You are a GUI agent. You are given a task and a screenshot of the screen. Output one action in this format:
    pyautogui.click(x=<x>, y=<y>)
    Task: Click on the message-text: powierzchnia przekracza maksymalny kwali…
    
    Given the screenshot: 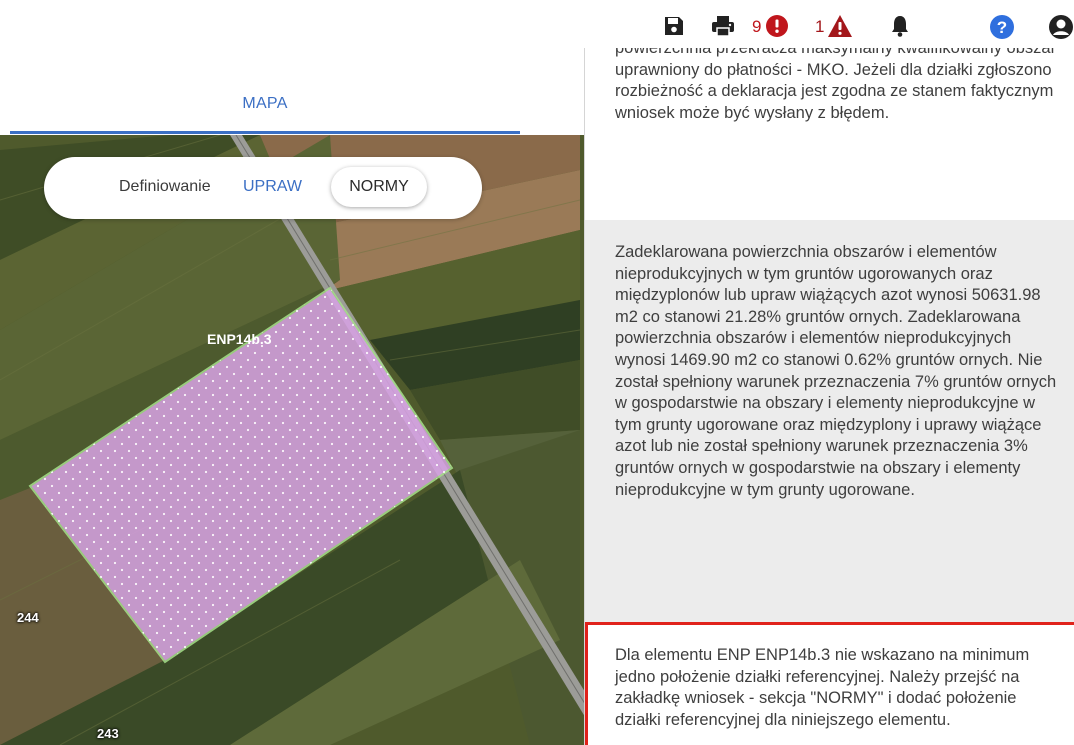 What is the action you would take?
    pyautogui.click(x=836, y=85)
    